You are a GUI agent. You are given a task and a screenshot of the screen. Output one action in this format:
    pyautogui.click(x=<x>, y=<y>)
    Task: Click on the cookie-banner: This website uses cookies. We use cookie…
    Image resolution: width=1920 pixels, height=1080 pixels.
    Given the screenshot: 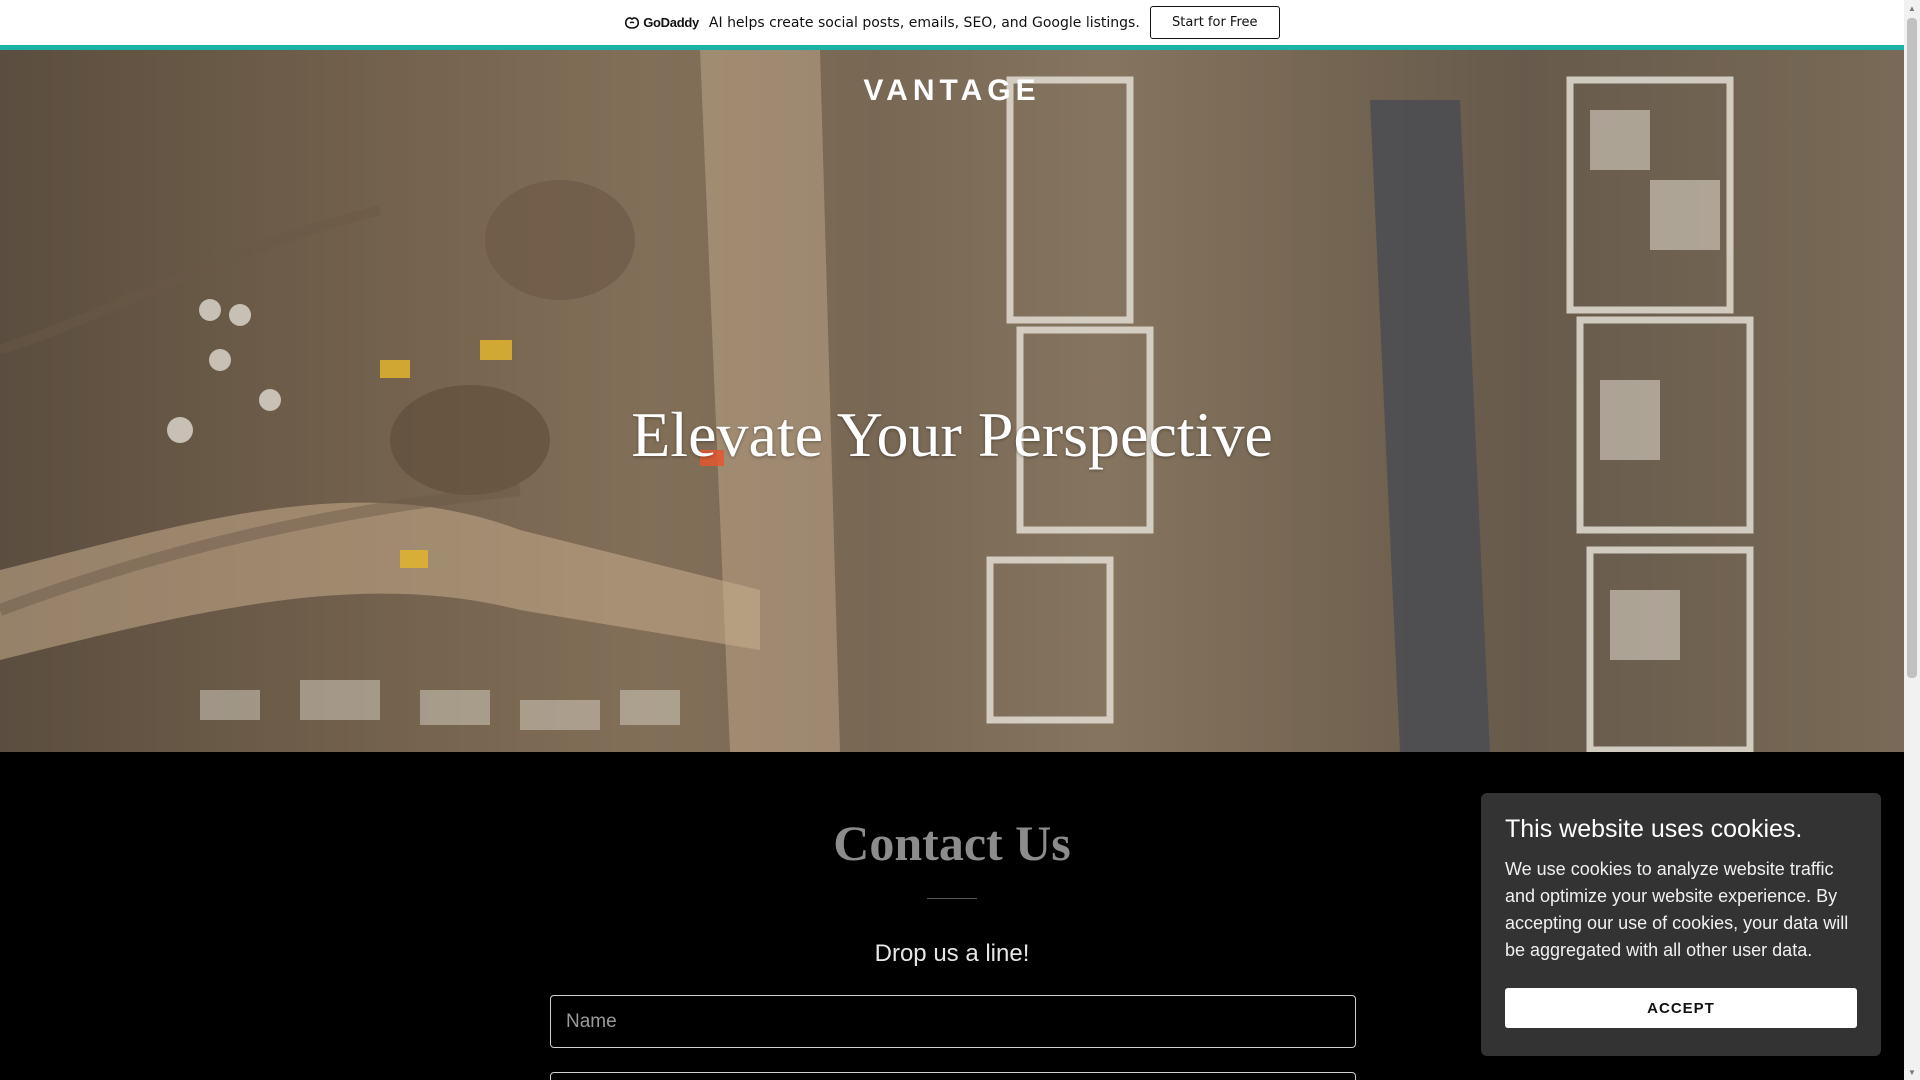 What is the action you would take?
    pyautogui.click(x=1681, y=924)
    